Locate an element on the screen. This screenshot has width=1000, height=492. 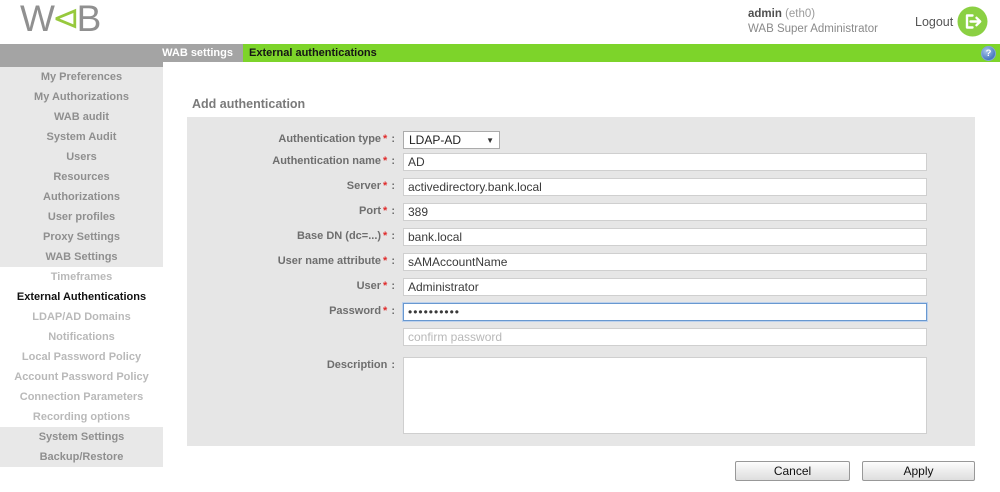
sidebar-item-users: Users is located at coordinates (81, 157).